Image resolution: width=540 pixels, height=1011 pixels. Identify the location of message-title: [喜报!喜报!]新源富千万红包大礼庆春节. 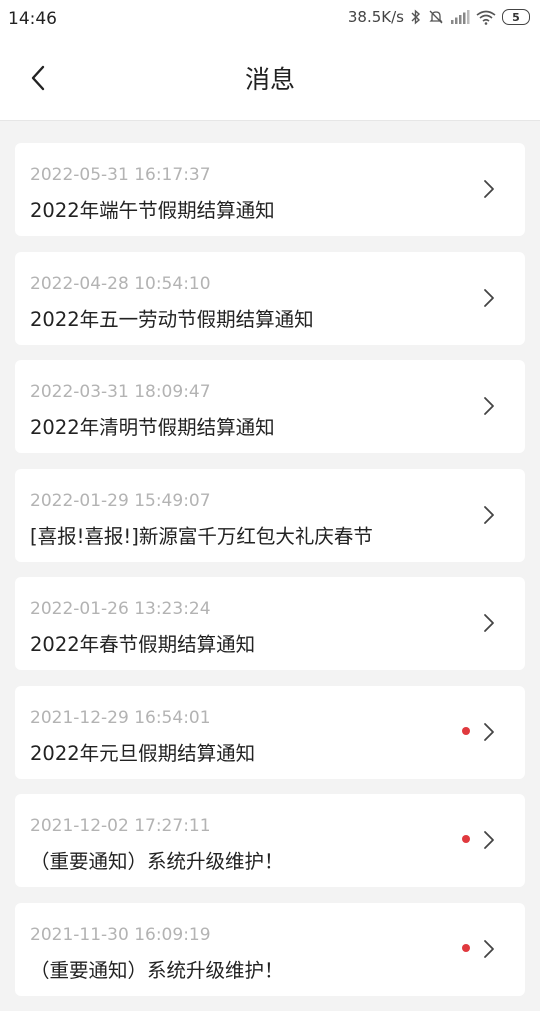
(201, 536).